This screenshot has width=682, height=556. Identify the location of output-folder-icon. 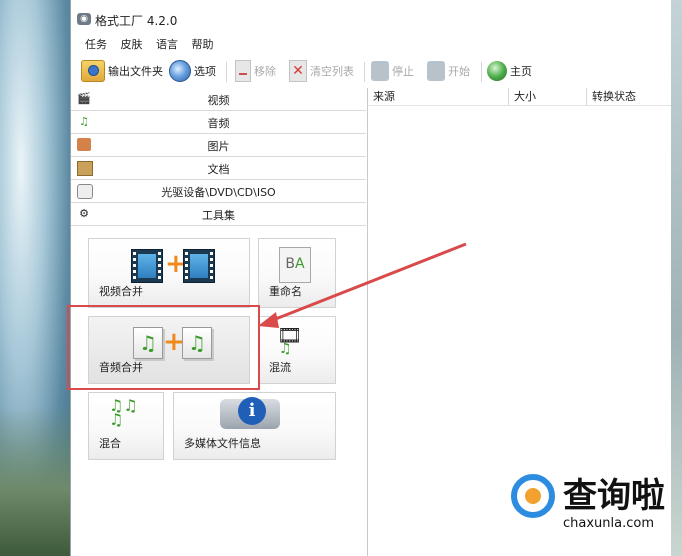
(93, 71).